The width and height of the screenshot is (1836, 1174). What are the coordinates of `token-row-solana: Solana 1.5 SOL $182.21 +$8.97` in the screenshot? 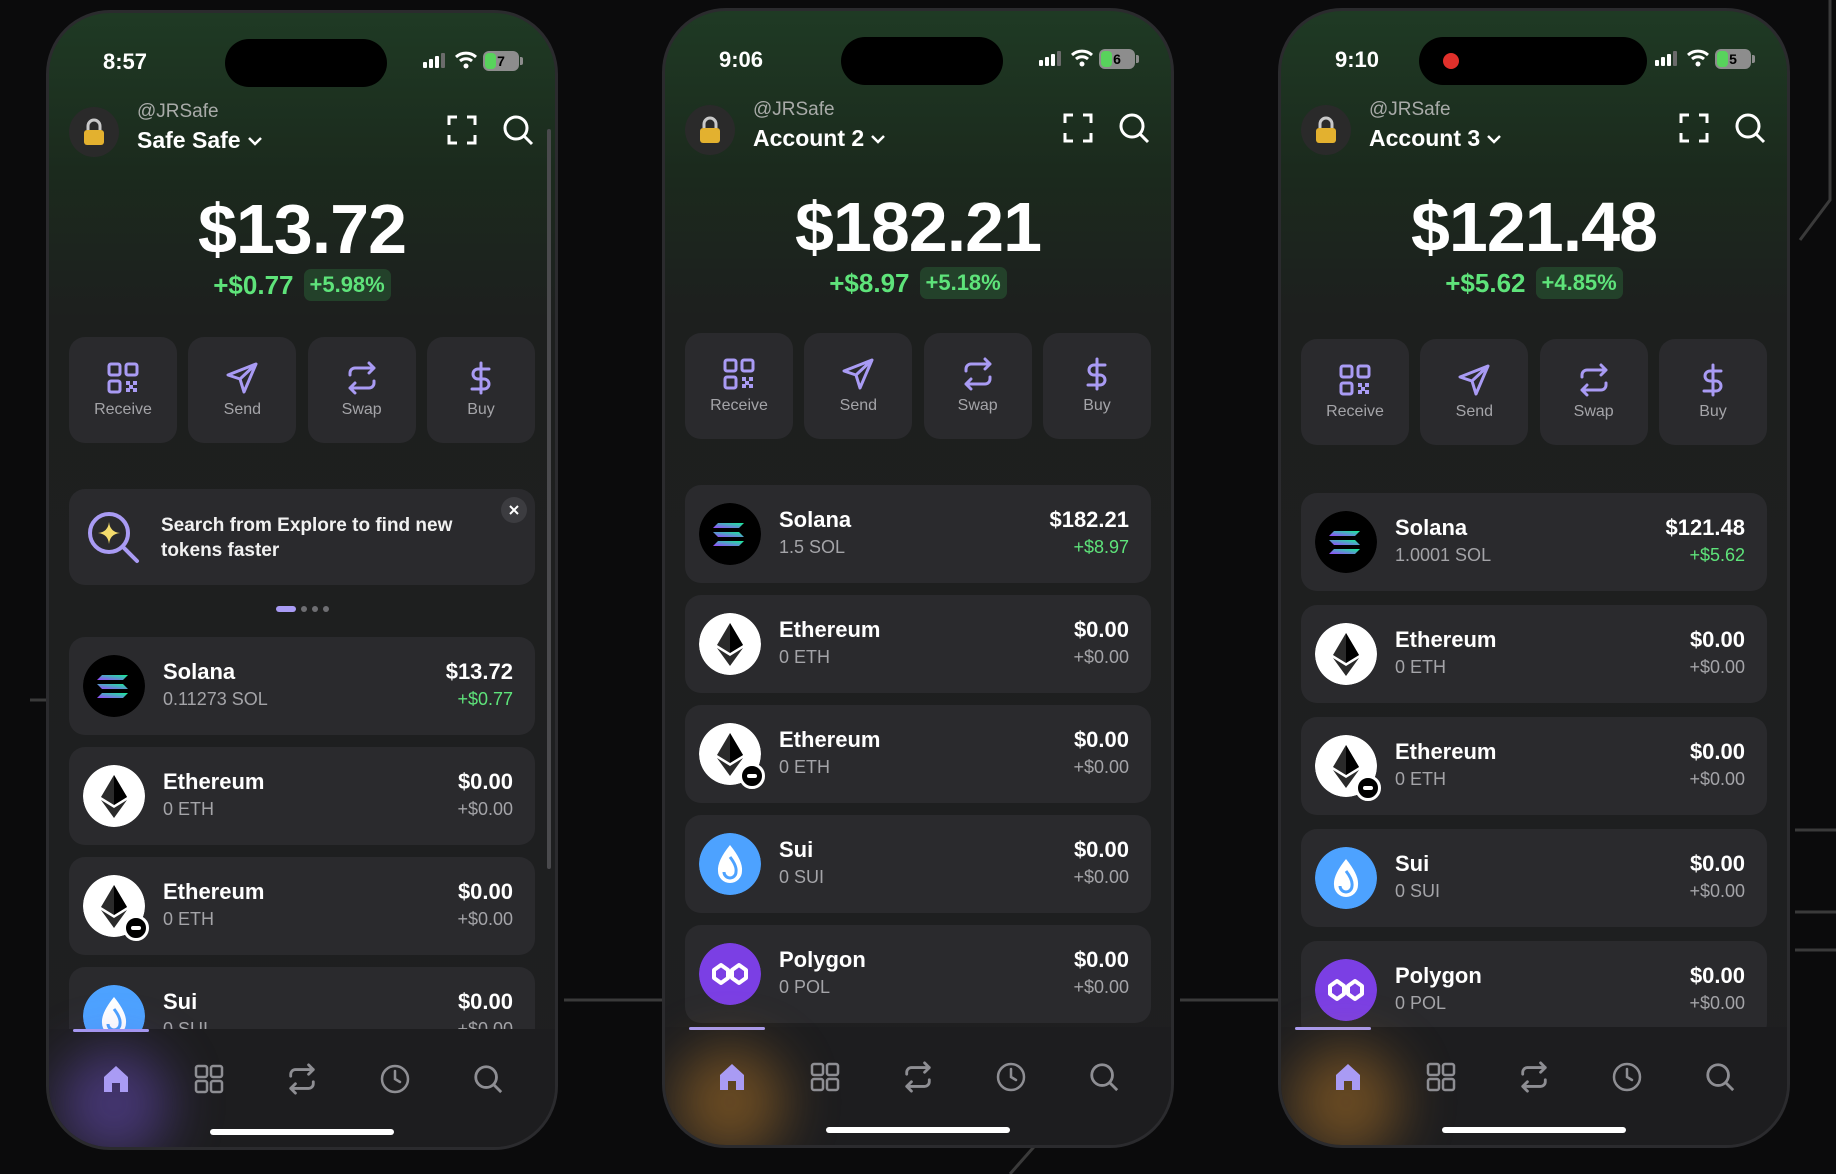 It's located at (918, 534).